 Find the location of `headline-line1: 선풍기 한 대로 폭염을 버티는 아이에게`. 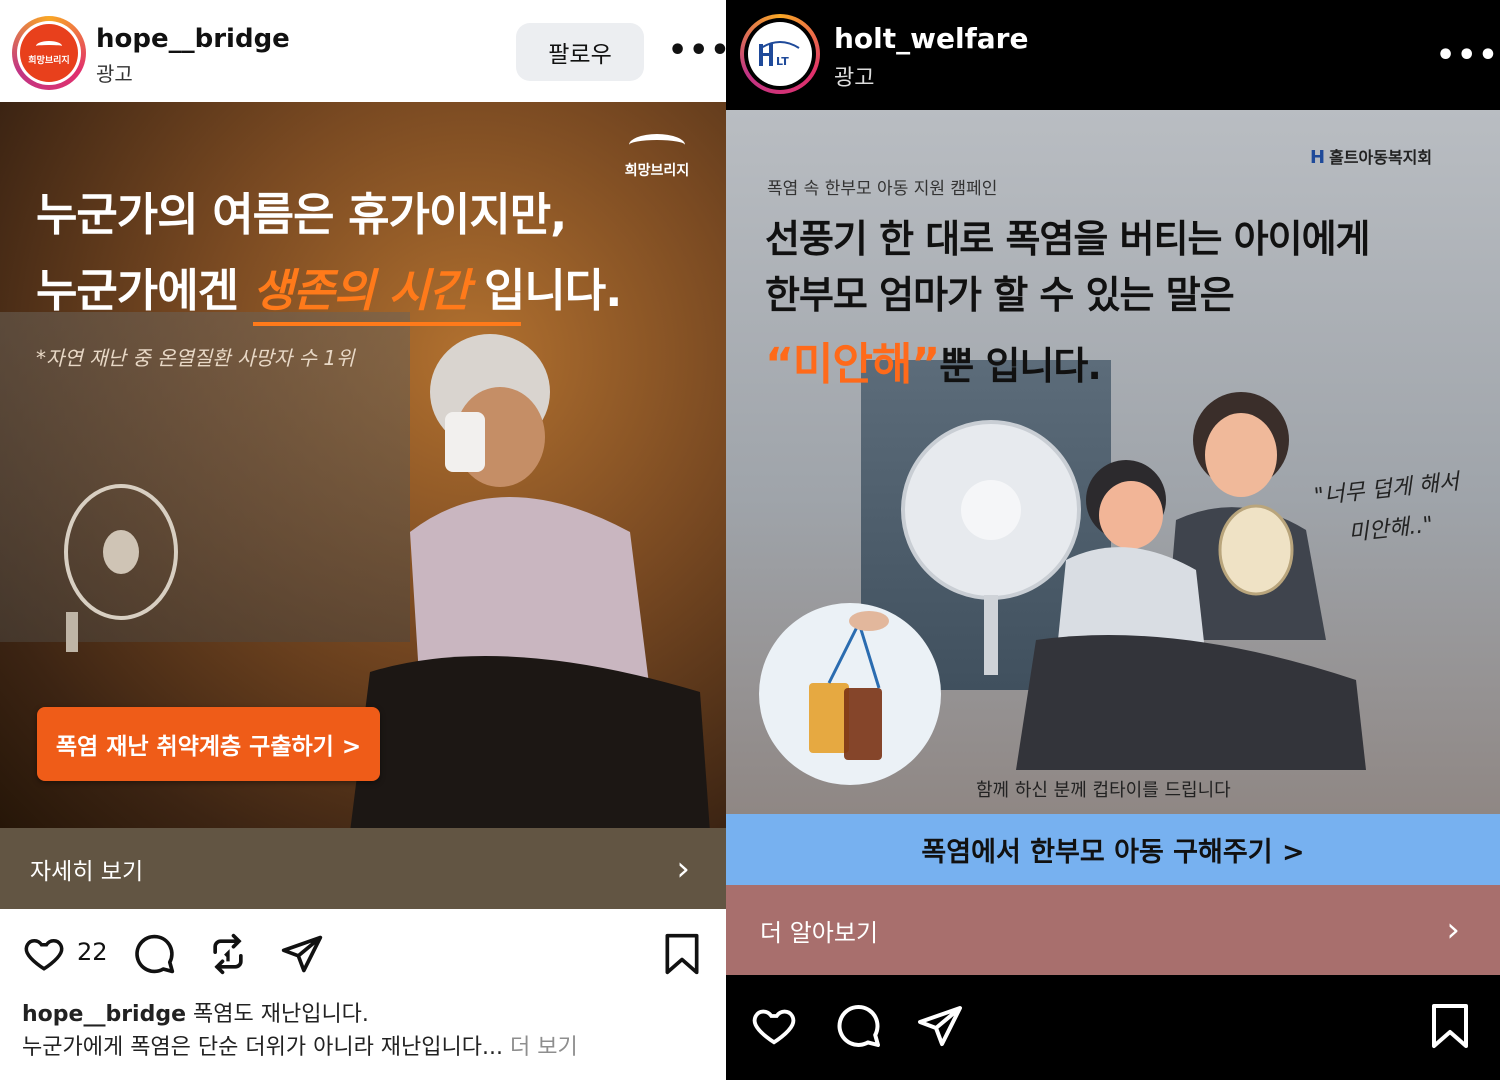

headline-line1: 선풍기 한 대로 폭염을 버티는 아이에게 is located at coordinates (1068, 239).